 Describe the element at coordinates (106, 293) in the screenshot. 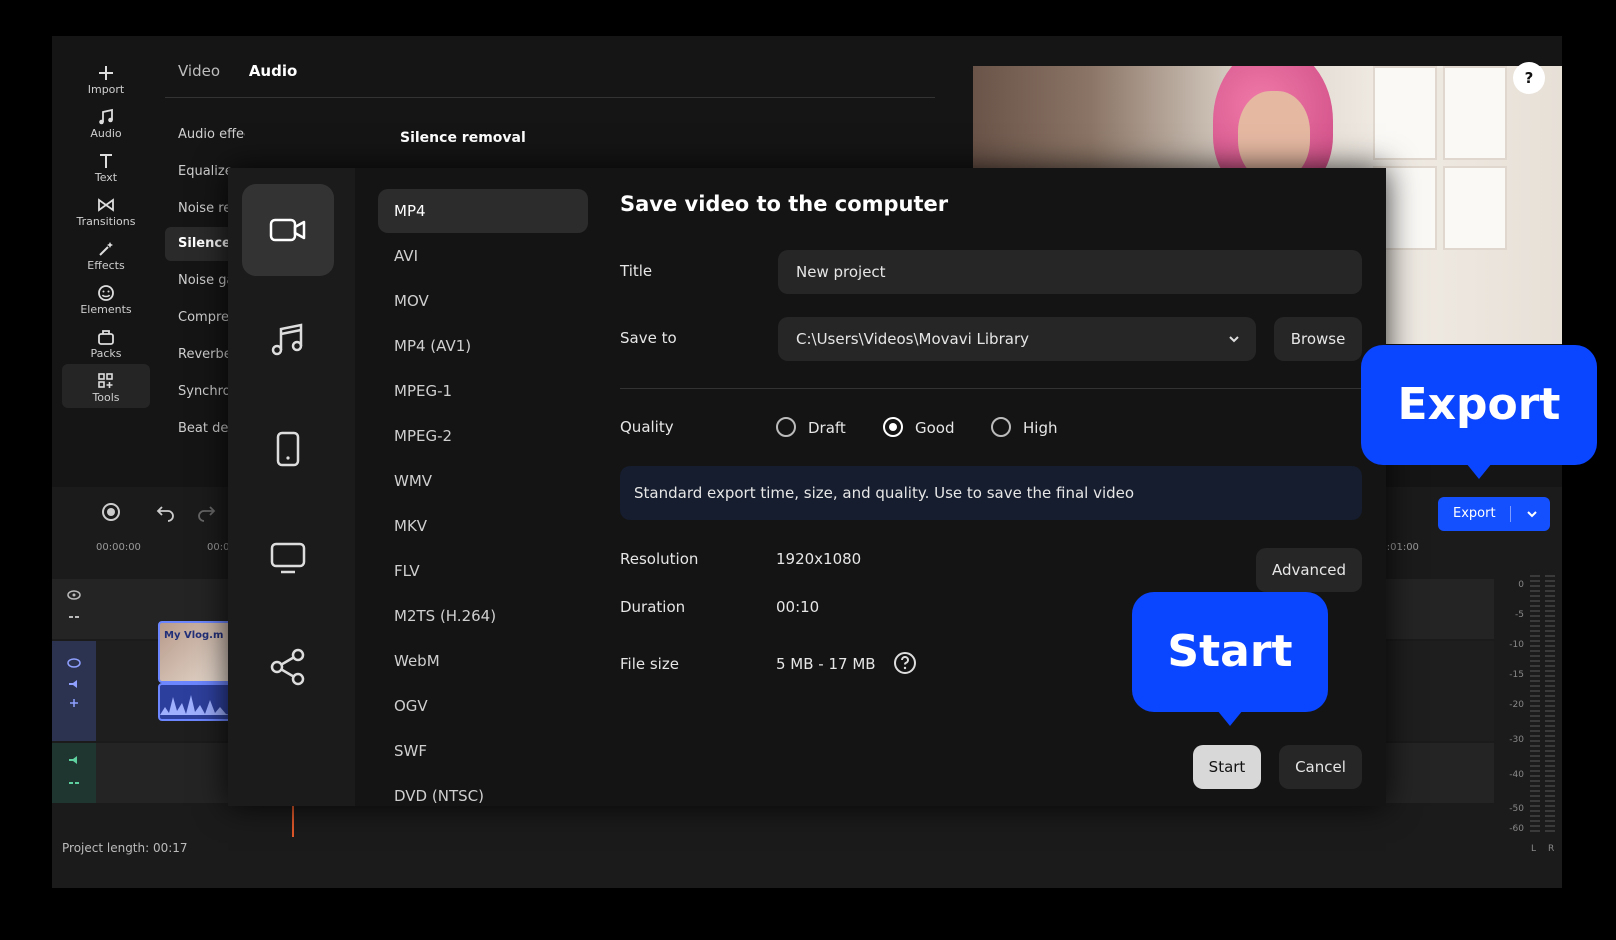

I see `smiley-icon` at that location.